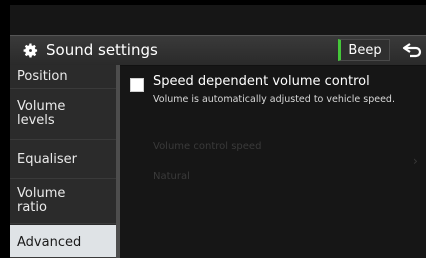 The width and height of the screenshot is (426, 258). What do you see at coordinates (412, 50) in the screenshot?
I see `back-icon` at bounding box center [412, 50].